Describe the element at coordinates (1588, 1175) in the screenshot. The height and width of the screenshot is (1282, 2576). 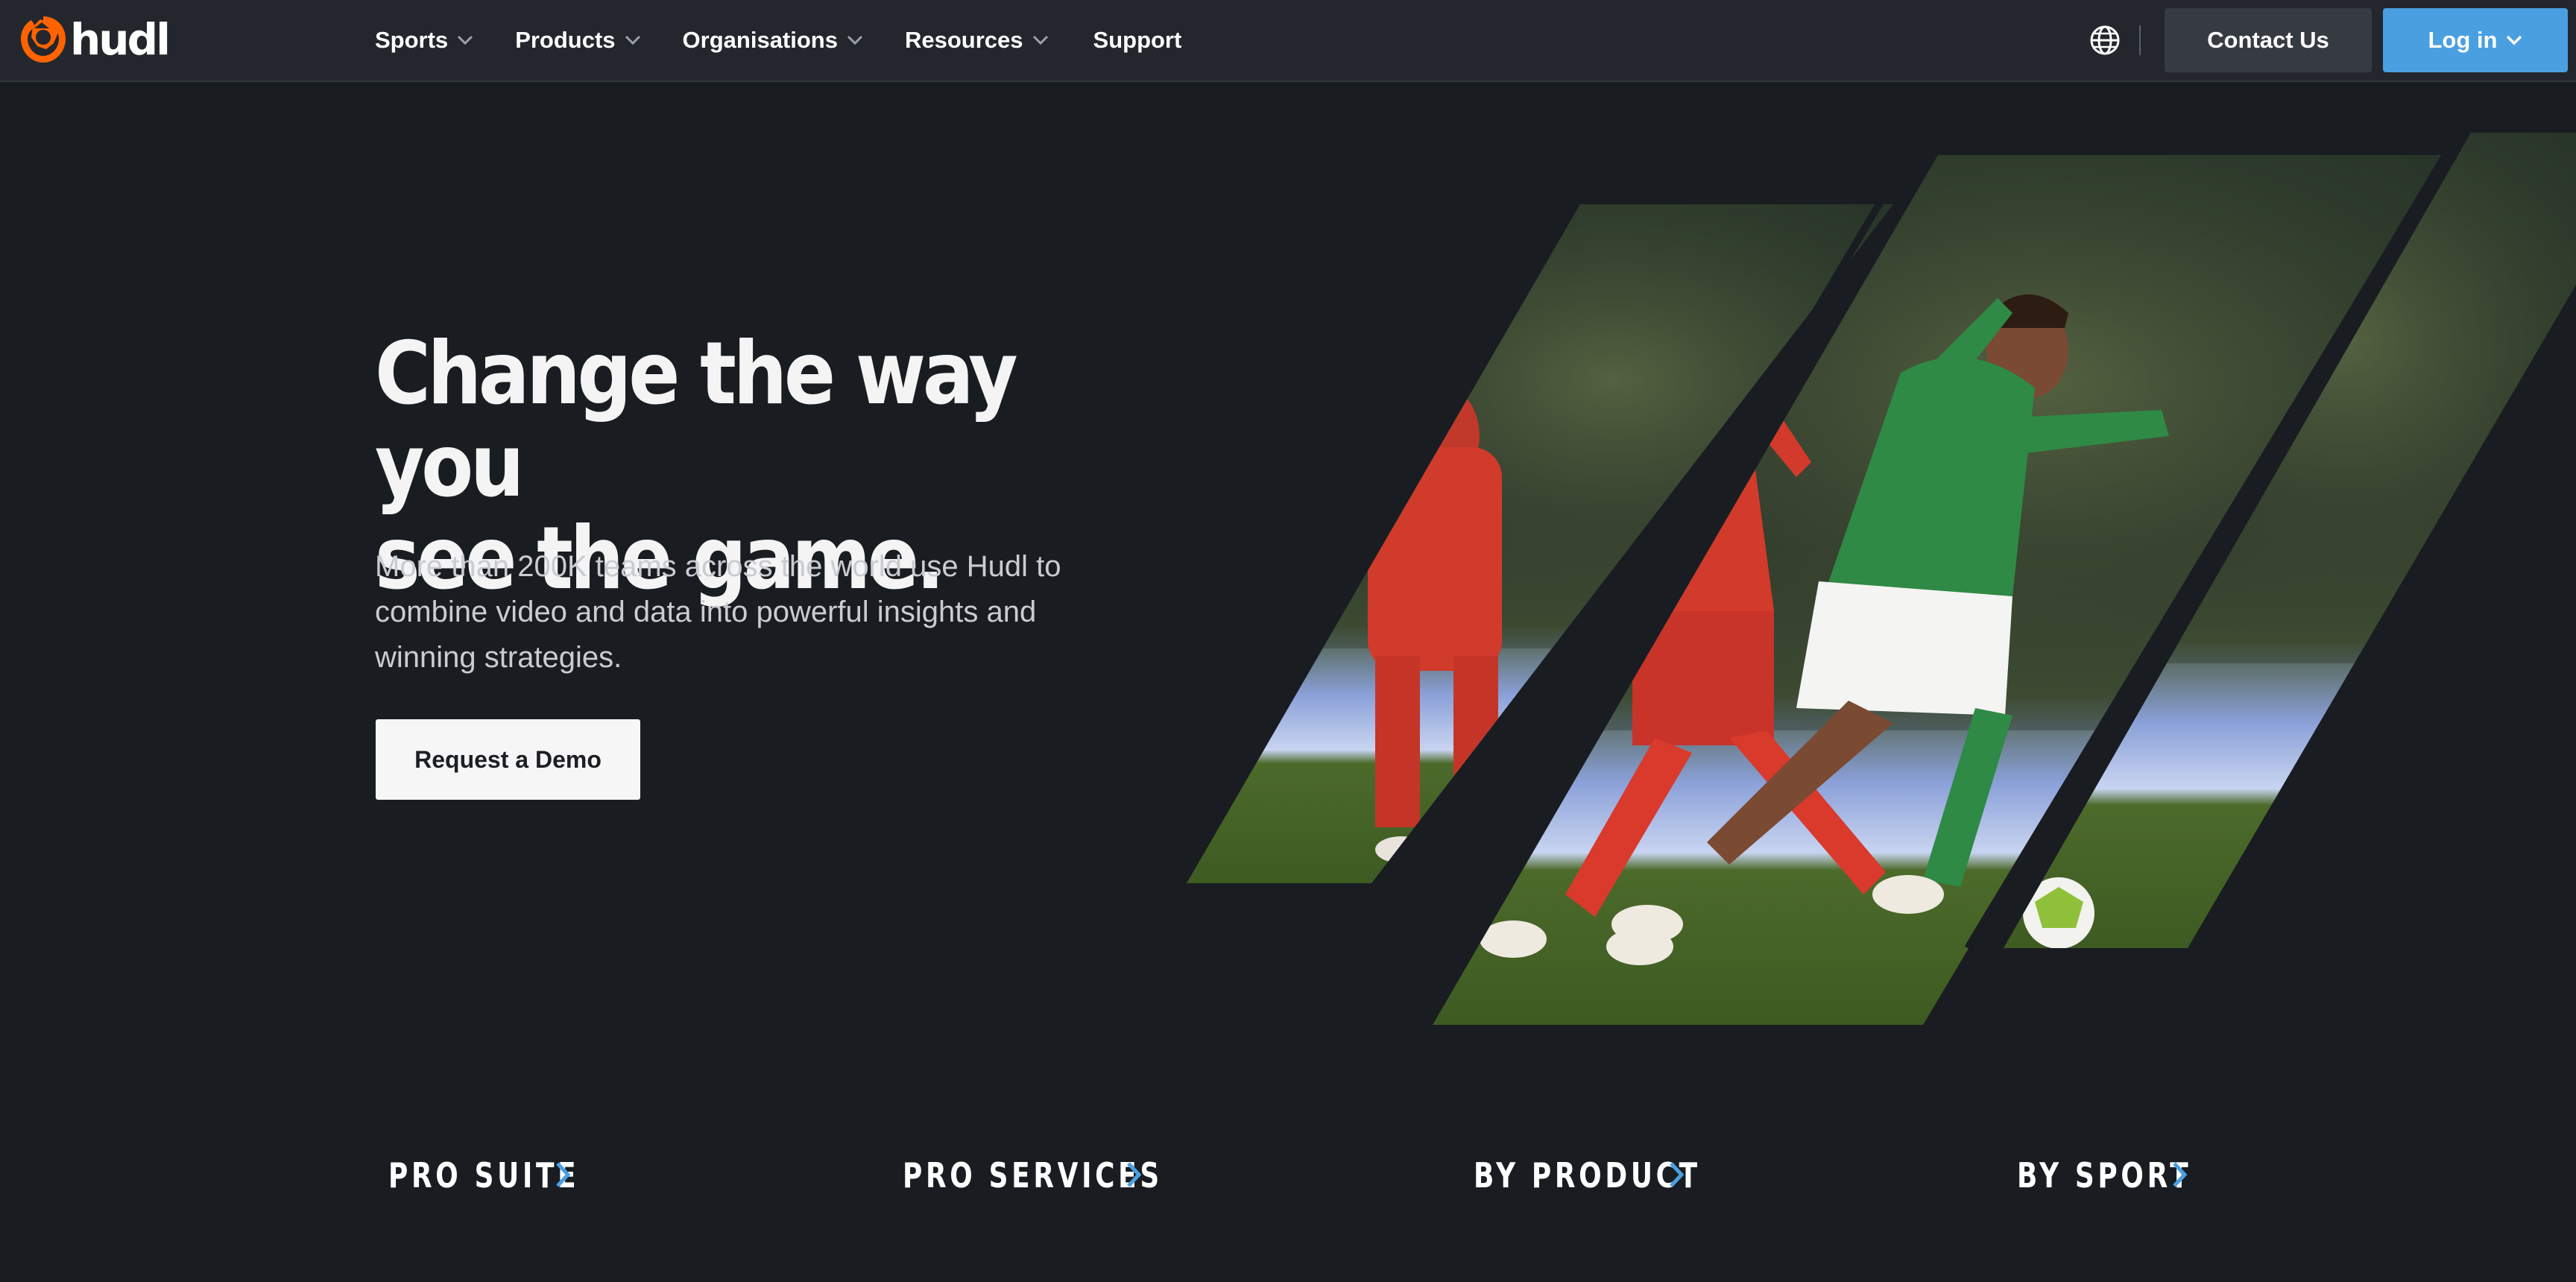
I see `category-label: BY PRODUCT` at that location.